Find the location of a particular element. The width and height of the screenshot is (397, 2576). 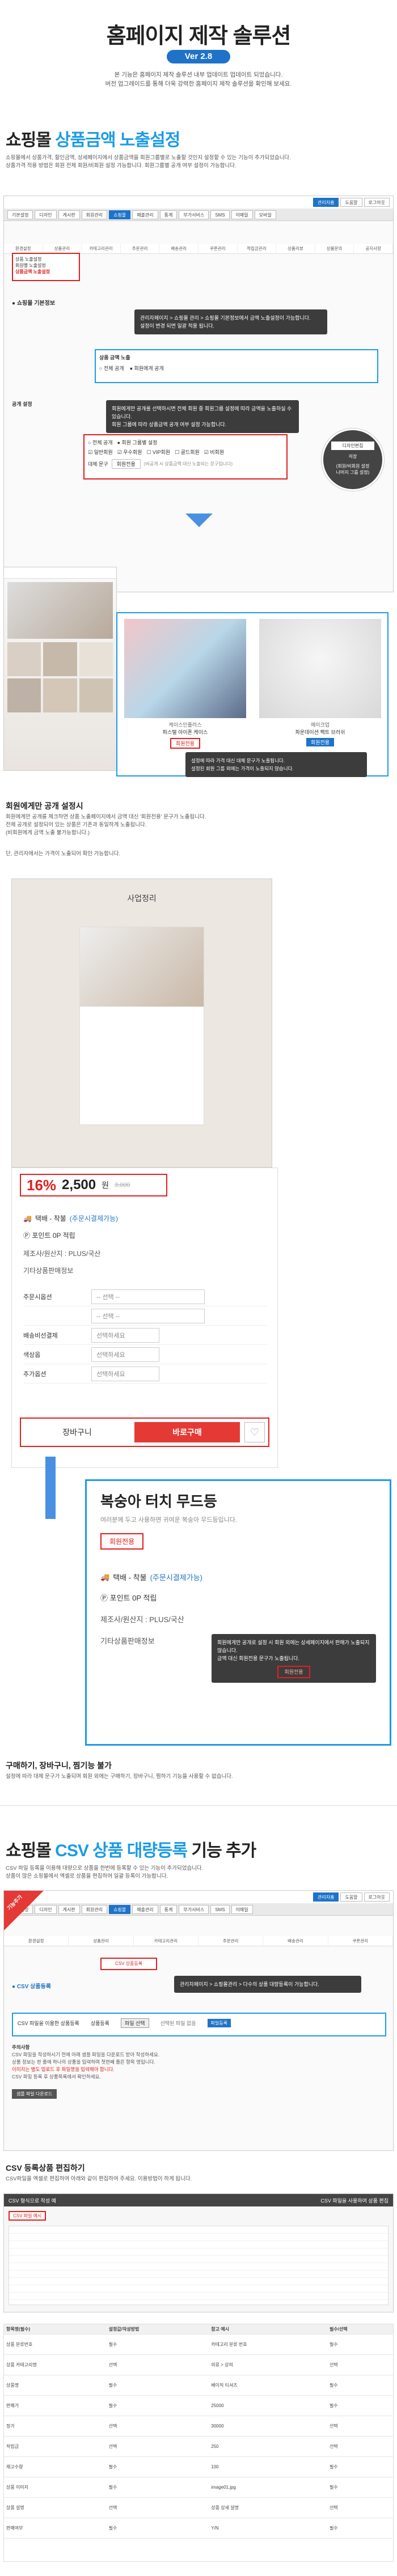

choose-file-button: 파일 선택 is located at coordinates (134, 2023).